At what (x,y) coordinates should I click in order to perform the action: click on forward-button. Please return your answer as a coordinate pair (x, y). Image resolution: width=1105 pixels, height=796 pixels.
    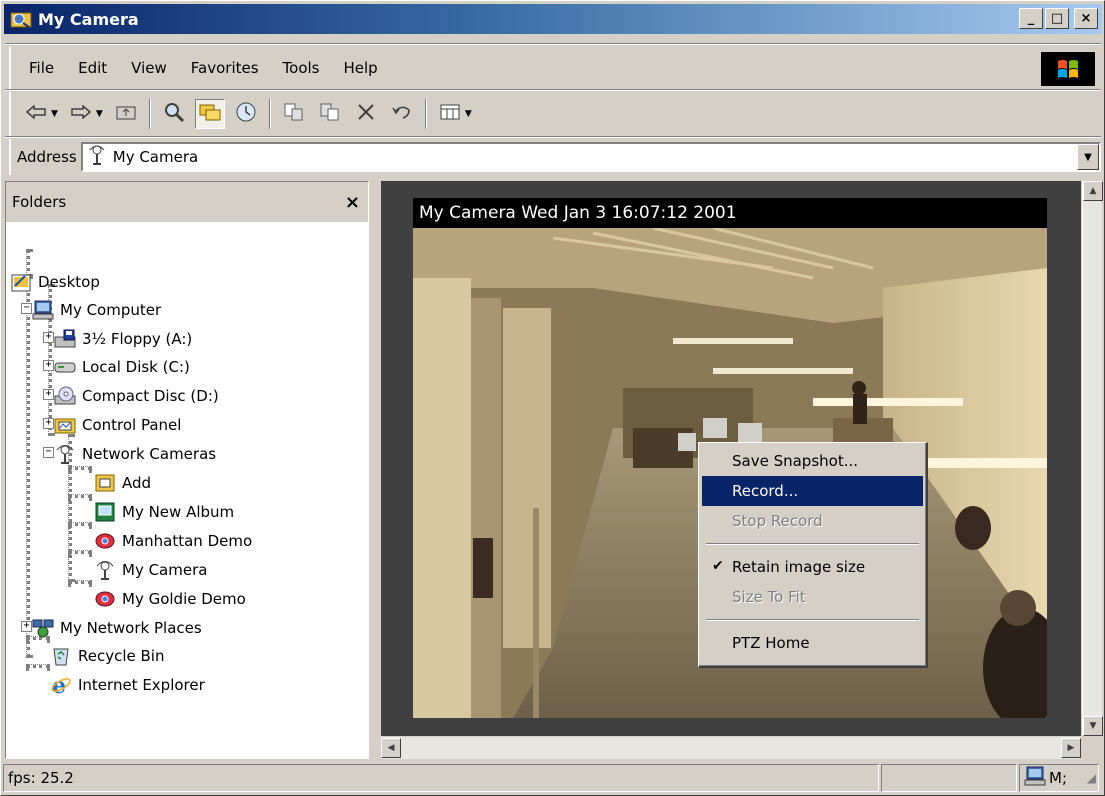
    Looking at the image, I should click on (81, 114).